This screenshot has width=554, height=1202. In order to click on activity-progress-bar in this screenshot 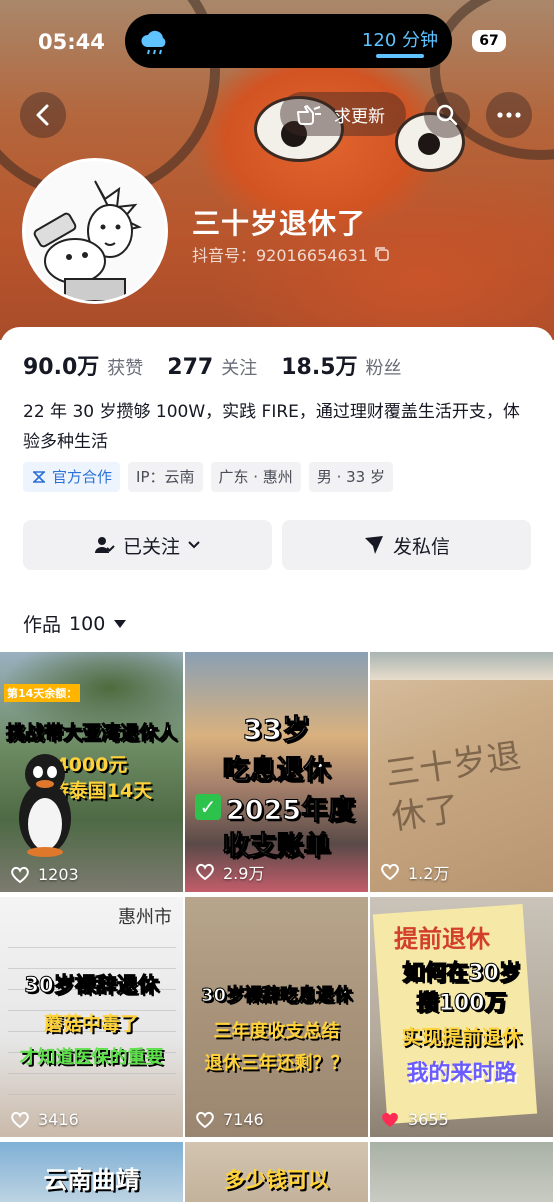, I will do `click(400, 56)`.